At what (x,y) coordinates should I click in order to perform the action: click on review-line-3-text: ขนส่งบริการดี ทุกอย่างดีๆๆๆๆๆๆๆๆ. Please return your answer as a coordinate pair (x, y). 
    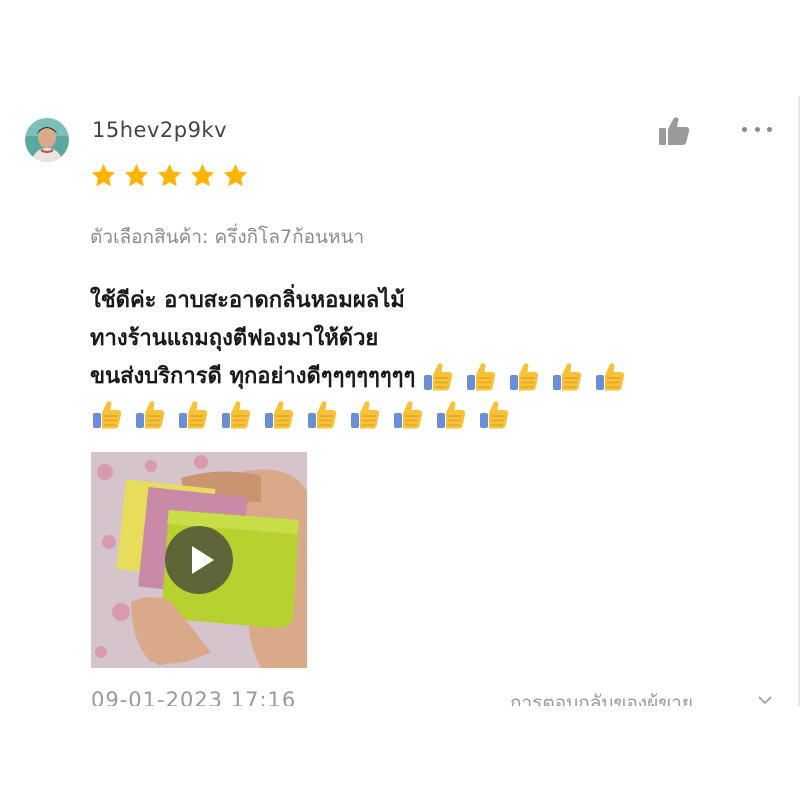
    Looking at the image, I should click on (253, 376).